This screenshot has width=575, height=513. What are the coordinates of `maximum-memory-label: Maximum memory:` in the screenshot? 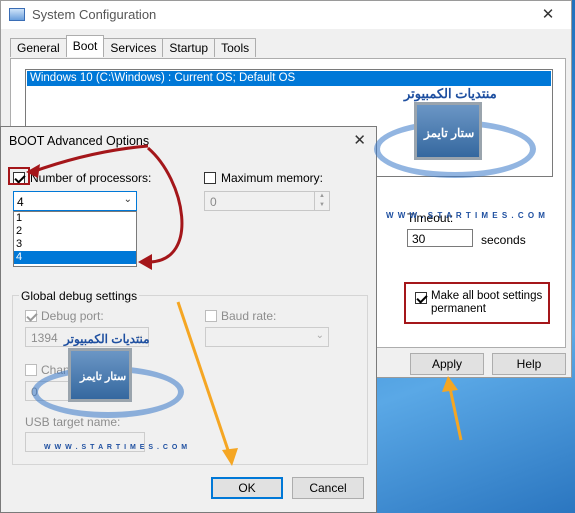 It's located at (272, 178).